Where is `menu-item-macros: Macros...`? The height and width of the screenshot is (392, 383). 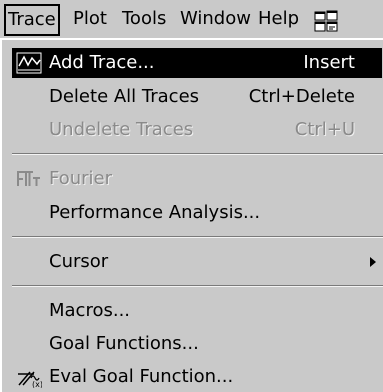 menu-item-macros: Macros... is located at coordinates (197, 311).